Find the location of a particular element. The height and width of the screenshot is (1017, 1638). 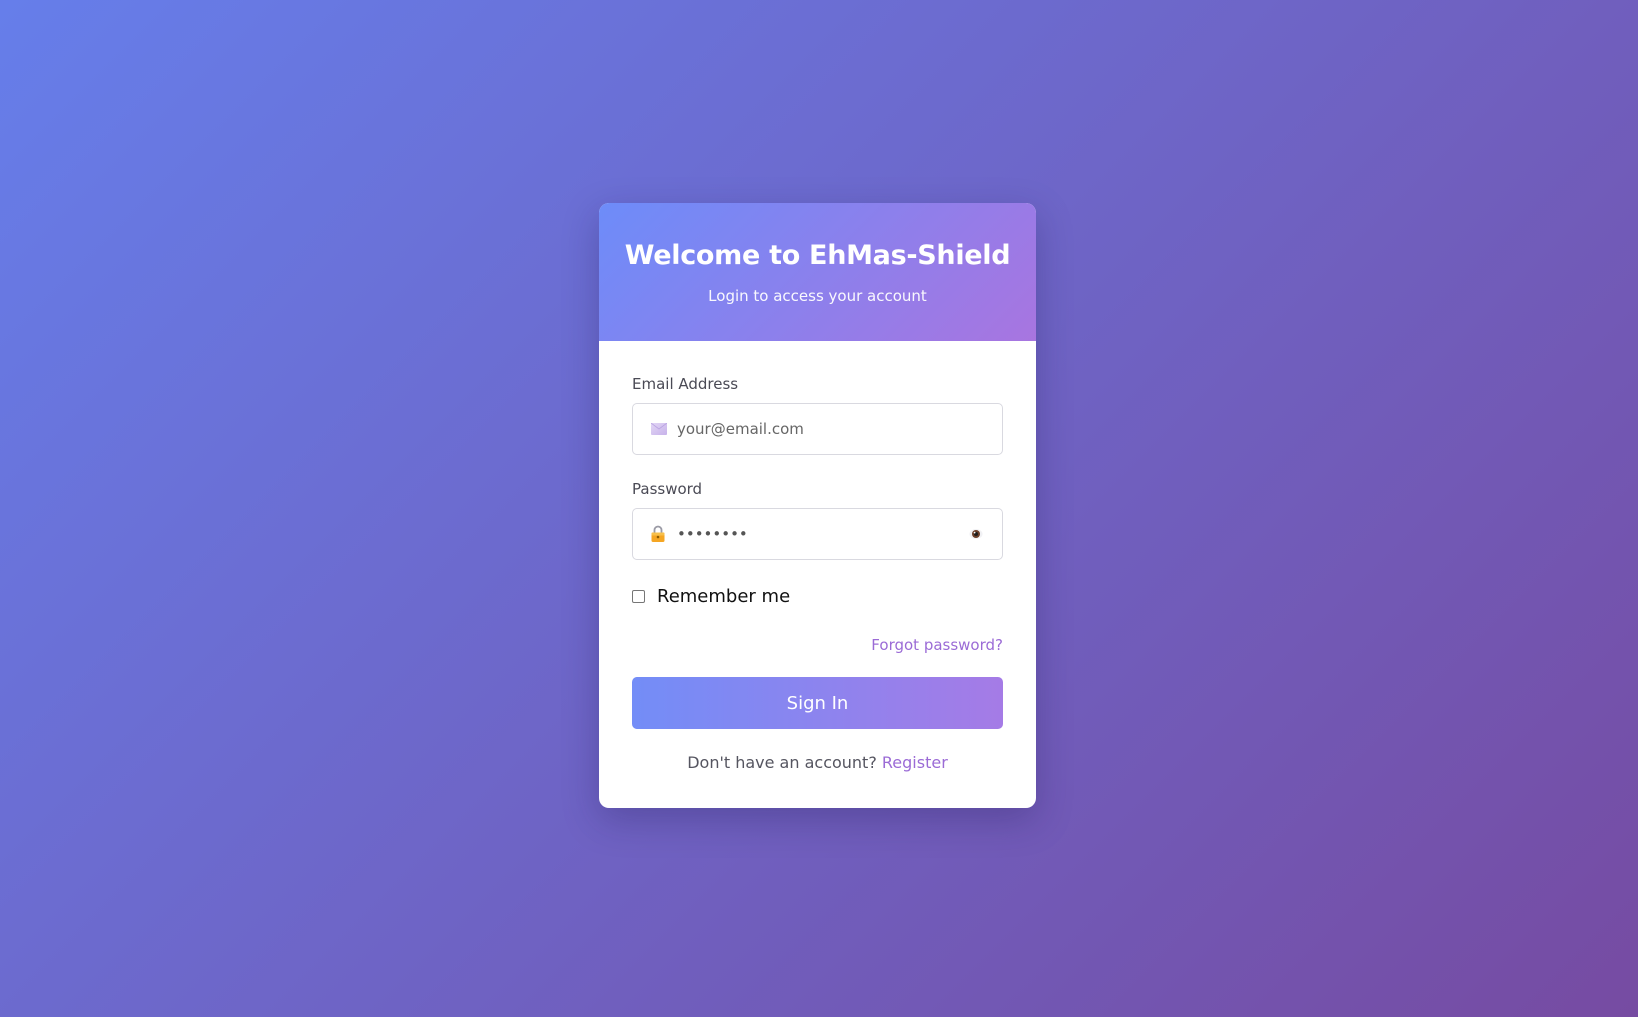

register-prompt: Don't have an account? is located at coordinates (784, 762).